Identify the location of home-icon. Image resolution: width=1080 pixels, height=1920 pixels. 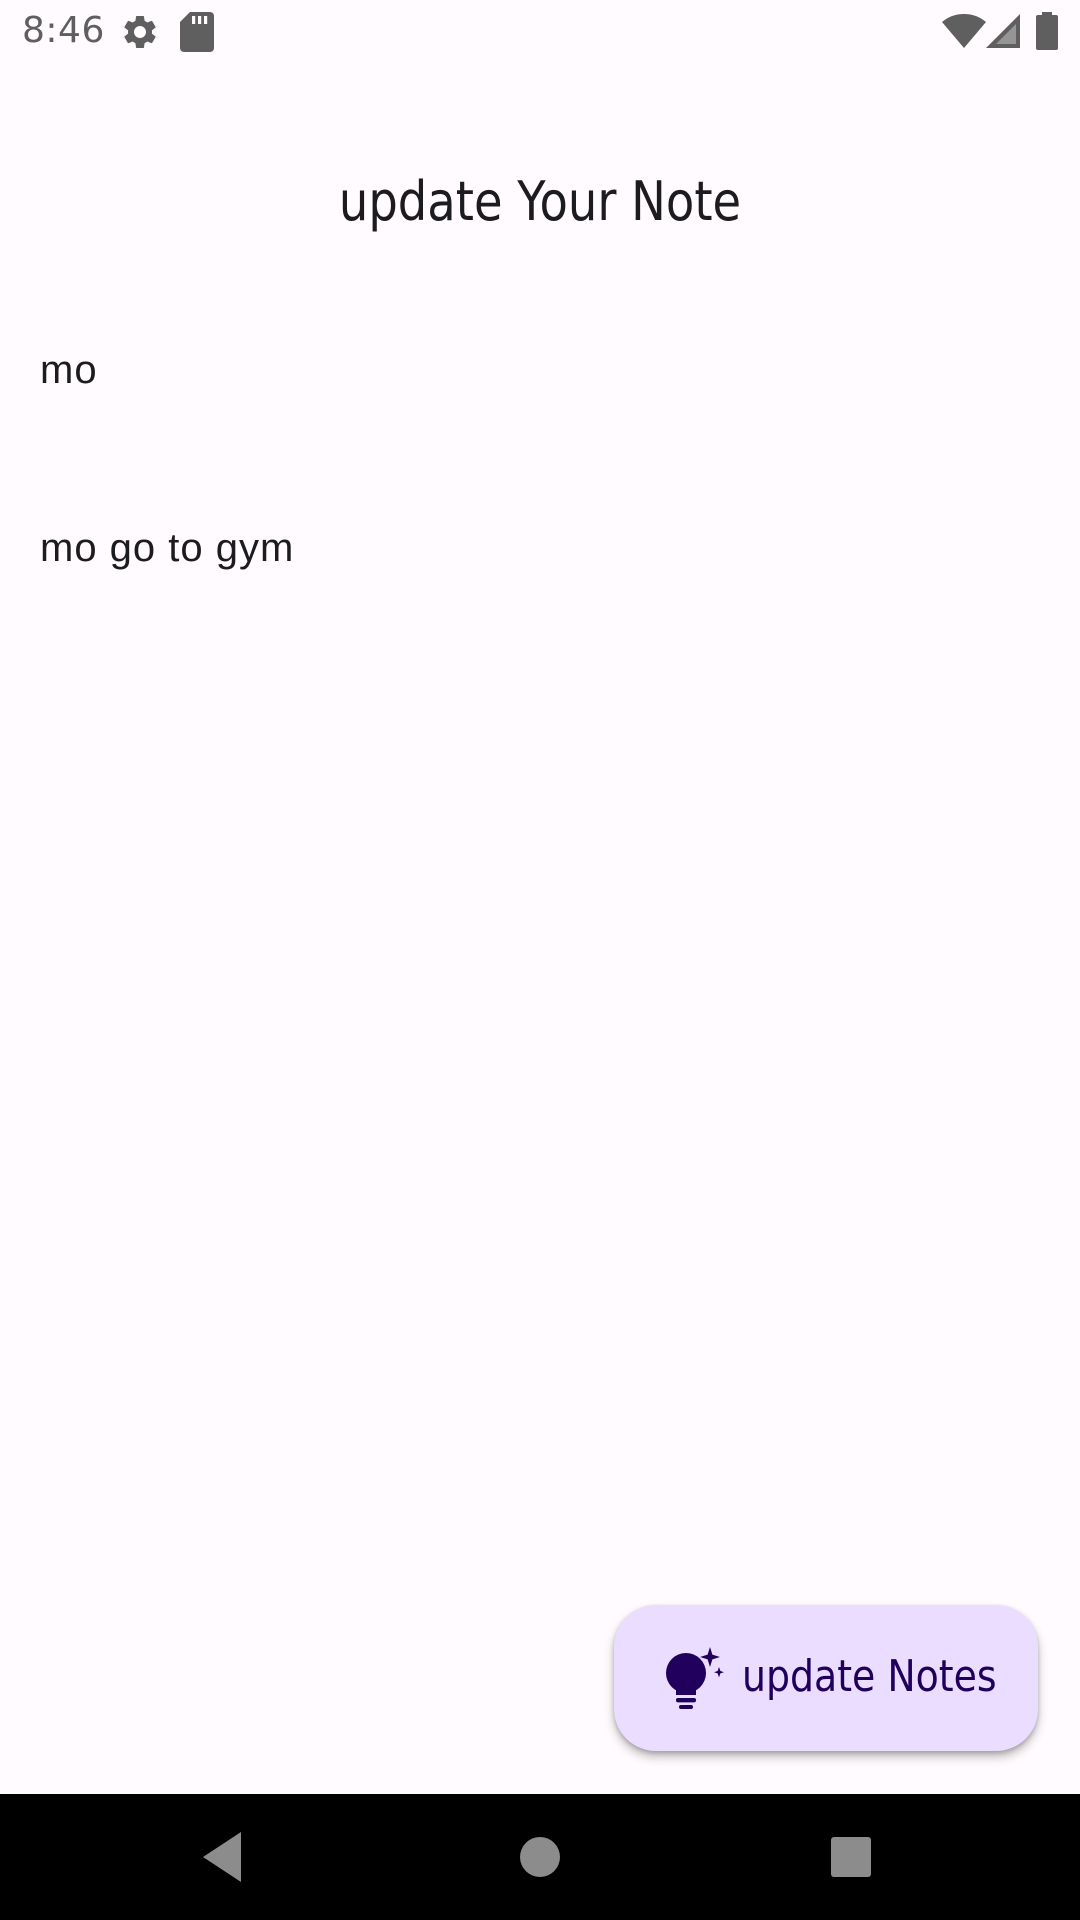
(540, 1857).